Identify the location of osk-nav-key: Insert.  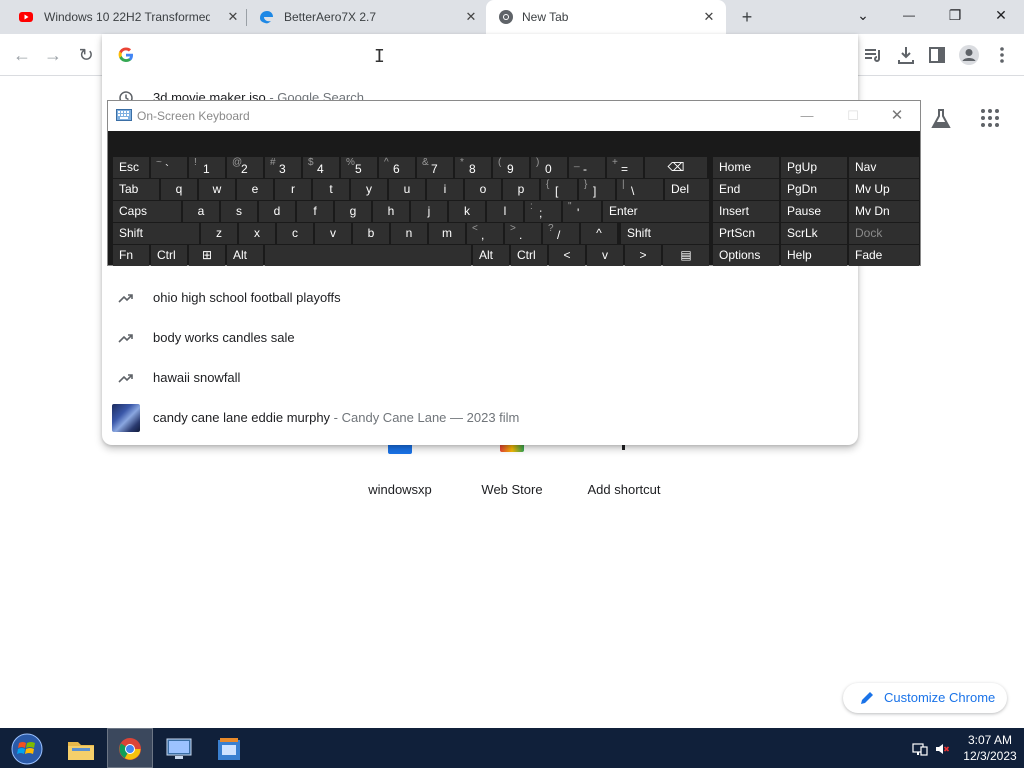
(746, 211).